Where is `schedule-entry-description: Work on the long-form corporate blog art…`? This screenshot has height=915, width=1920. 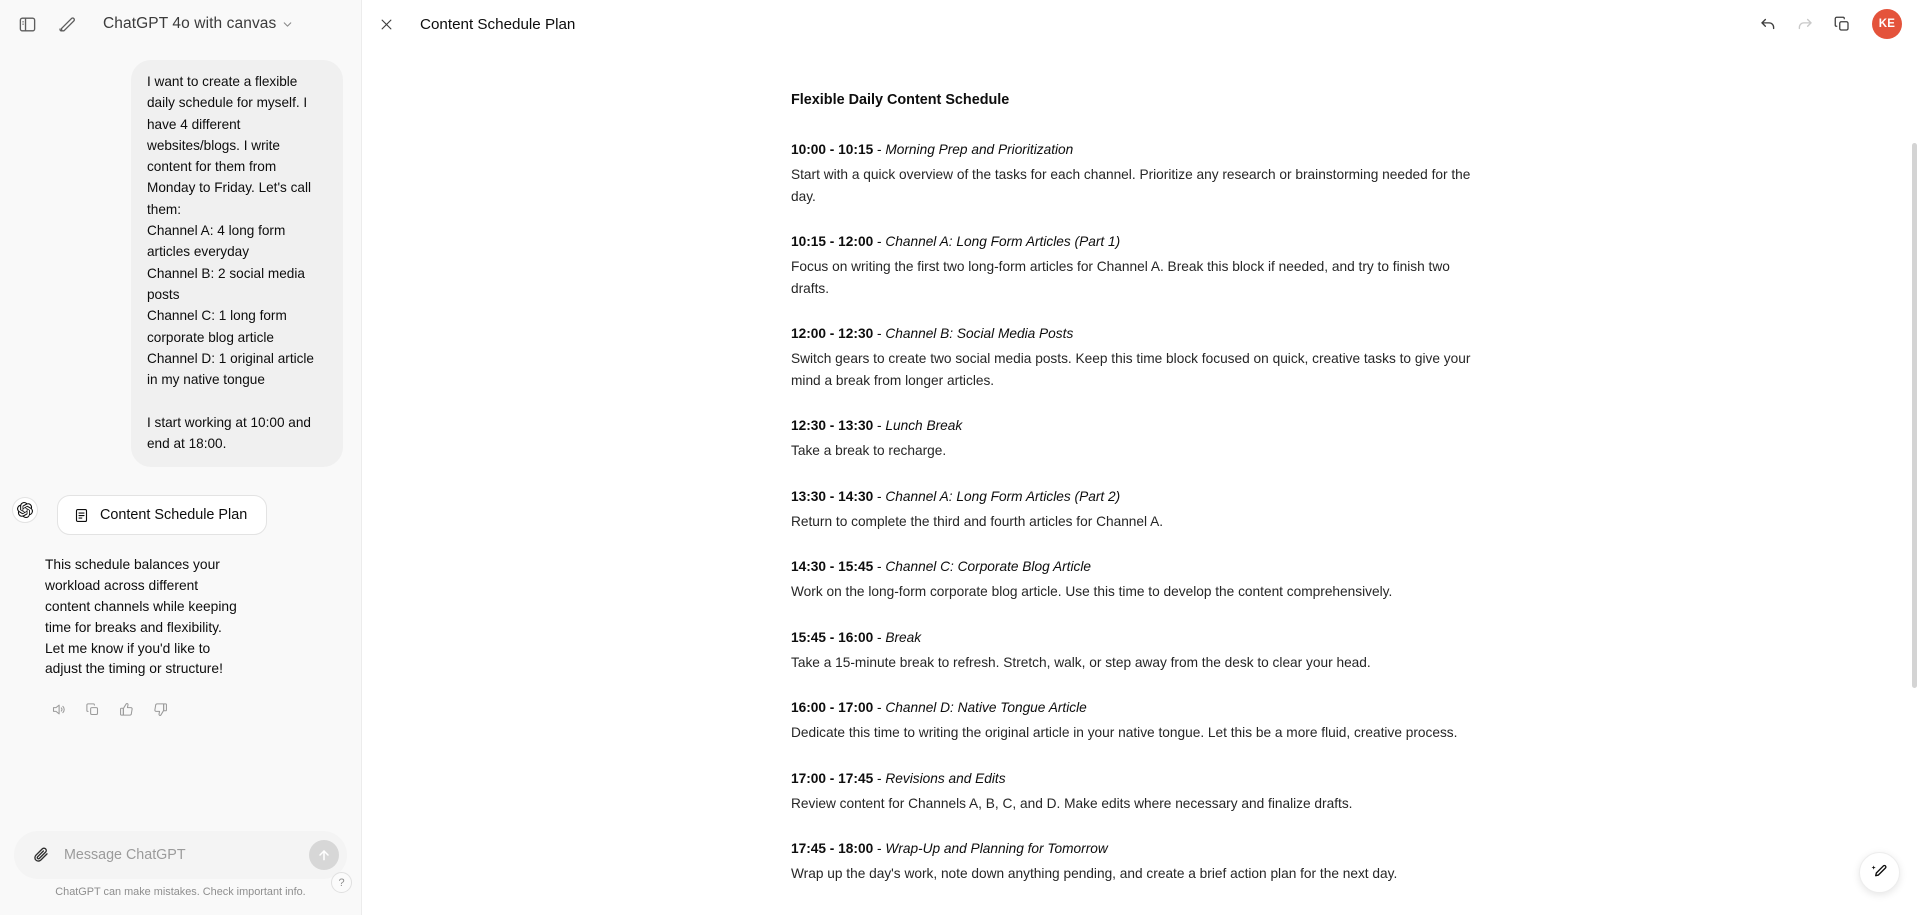
schedule-entry-description: Work on the long-form corporate blog art… is located at coordinates (1092, 591).